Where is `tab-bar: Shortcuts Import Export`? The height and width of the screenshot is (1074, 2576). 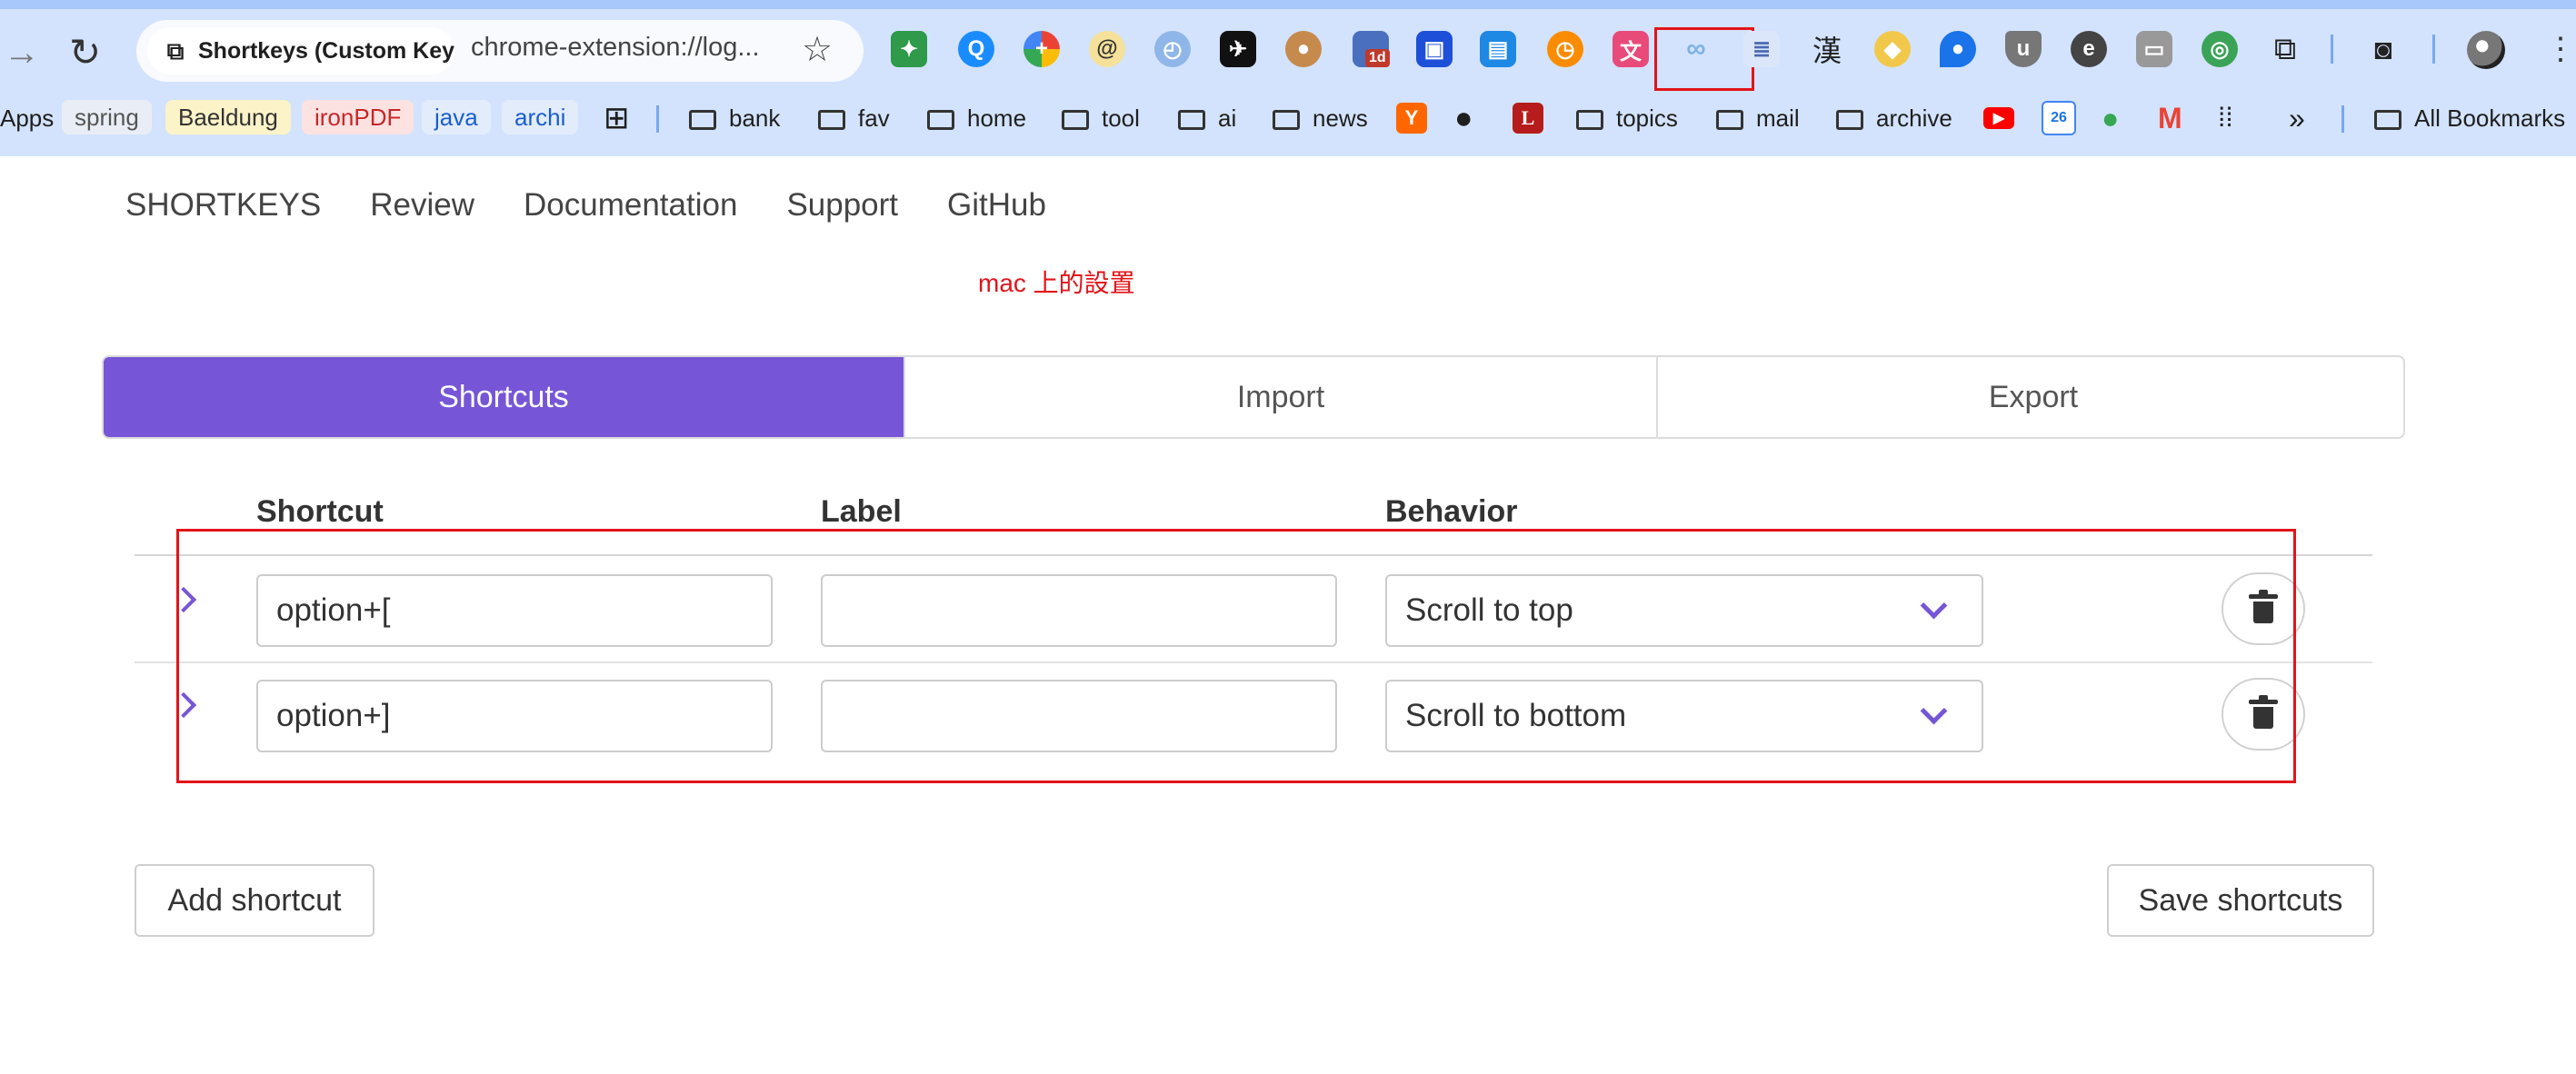
tab-bar: Shortcuts Import Export is located at coordinates (1253, 397).